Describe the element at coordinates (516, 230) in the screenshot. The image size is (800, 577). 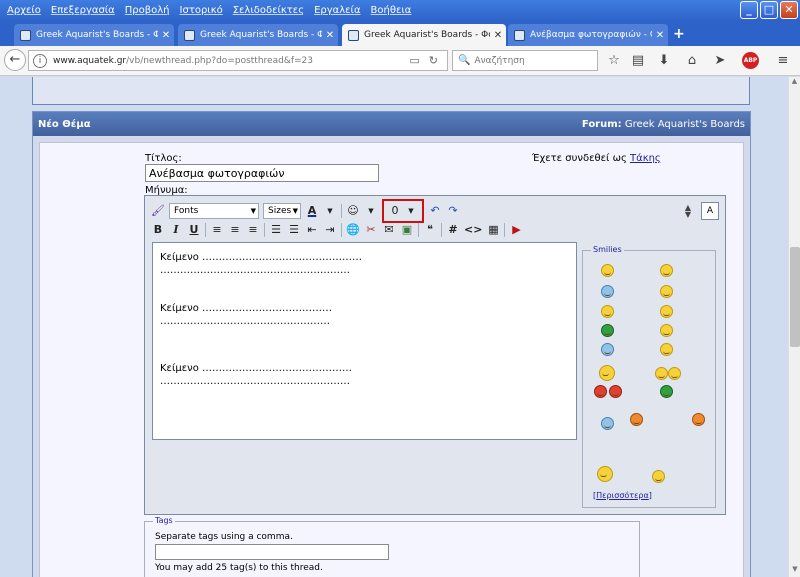
I see `youtube-icon: ▶` at that location.